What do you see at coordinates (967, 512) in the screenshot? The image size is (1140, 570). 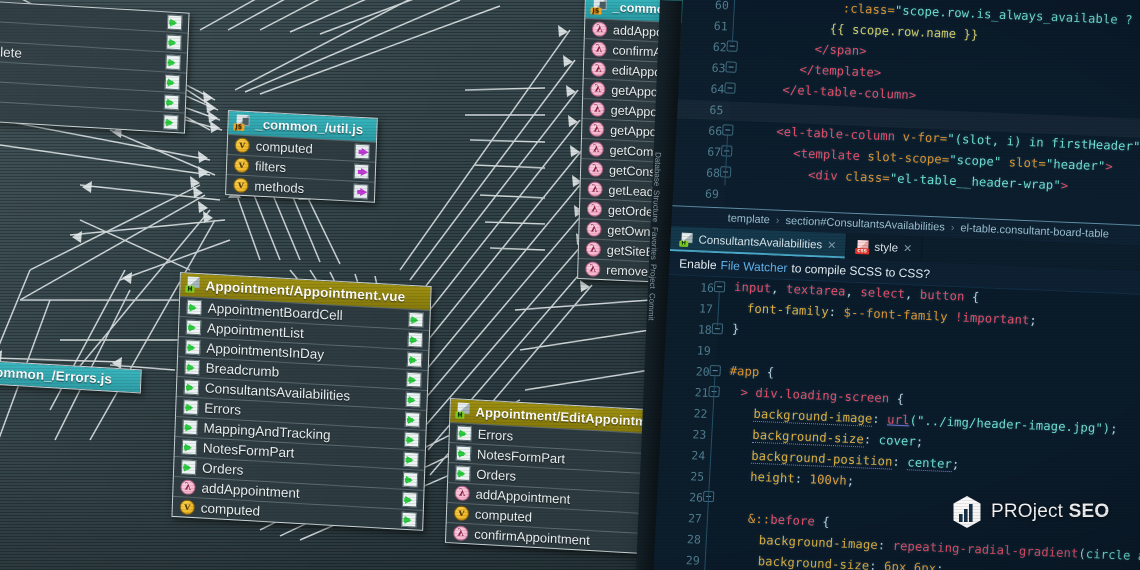 I see `hexagon-bar-chart-icon` at bounding box center [967, 512].